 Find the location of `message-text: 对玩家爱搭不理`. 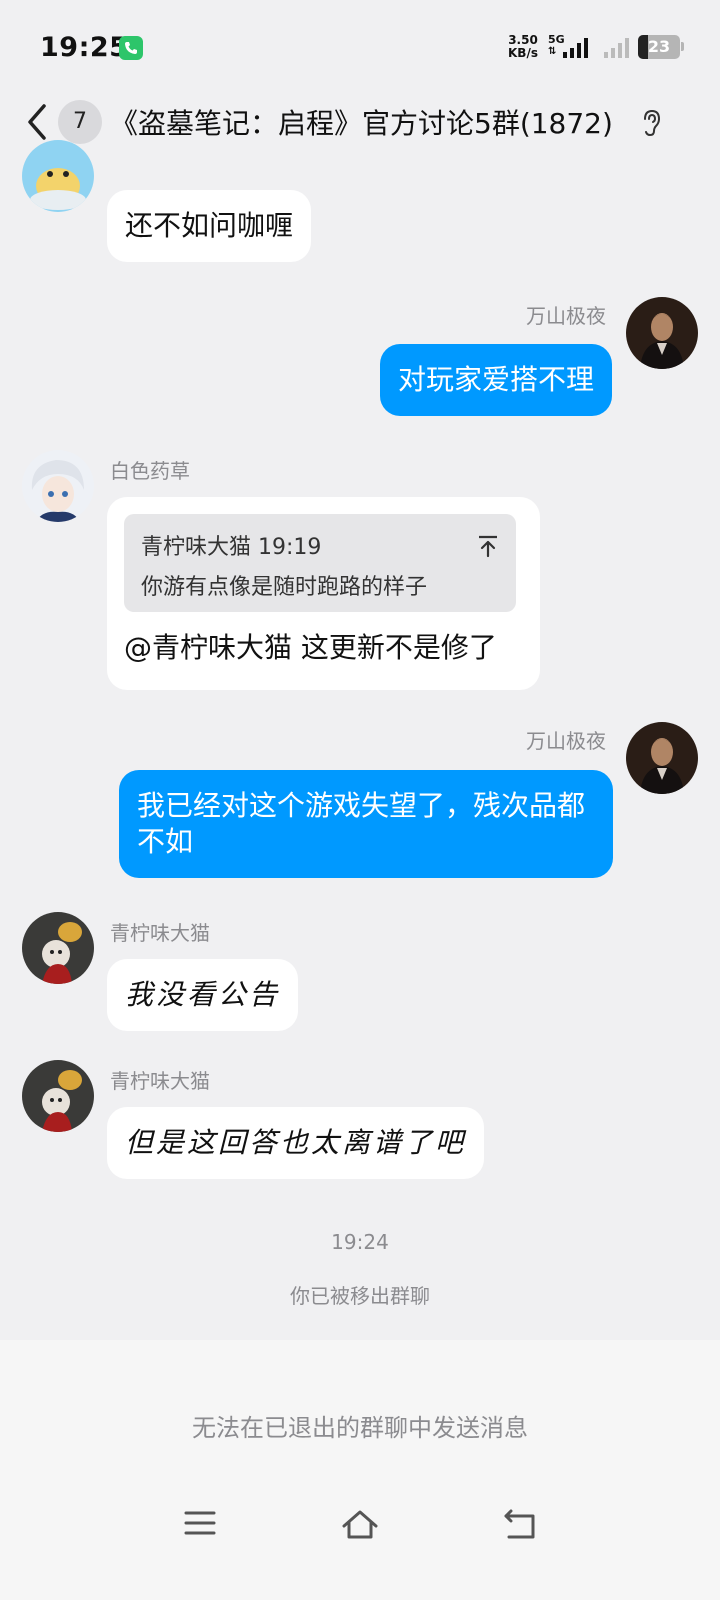

message-text: 对玩家爱搭不理 is located at coordinates (495, 379).